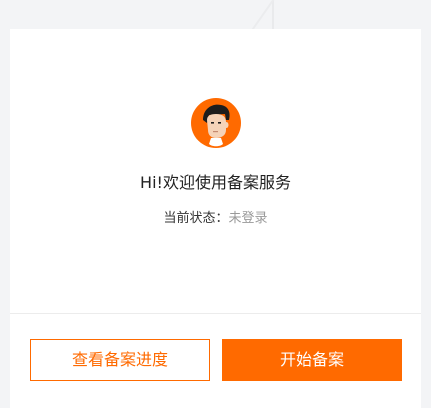  What do you see at coordinates (215, 313) in the screenshot?
I see `section-divider` at bounding box center [215, 313].